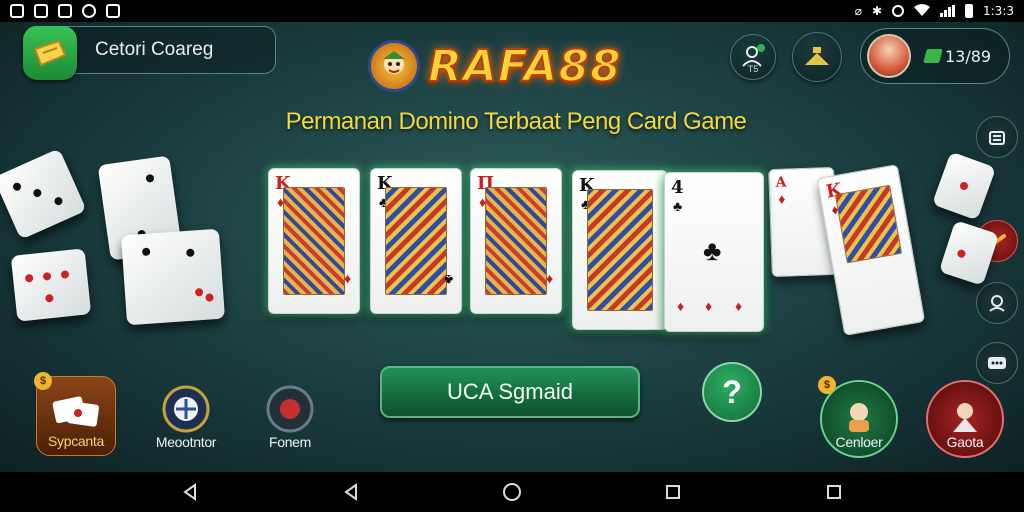  What do you see at coordinates (17, 11) in the screenshot?
I see `notification-icon` at bounding box center [17, 11].